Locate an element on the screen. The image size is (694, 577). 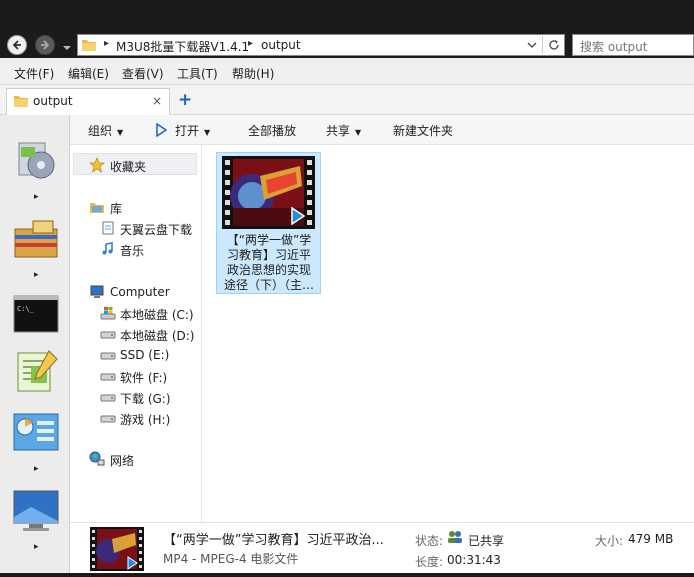
menu-help: 帮助(H) is located at coordinates (253, 73).